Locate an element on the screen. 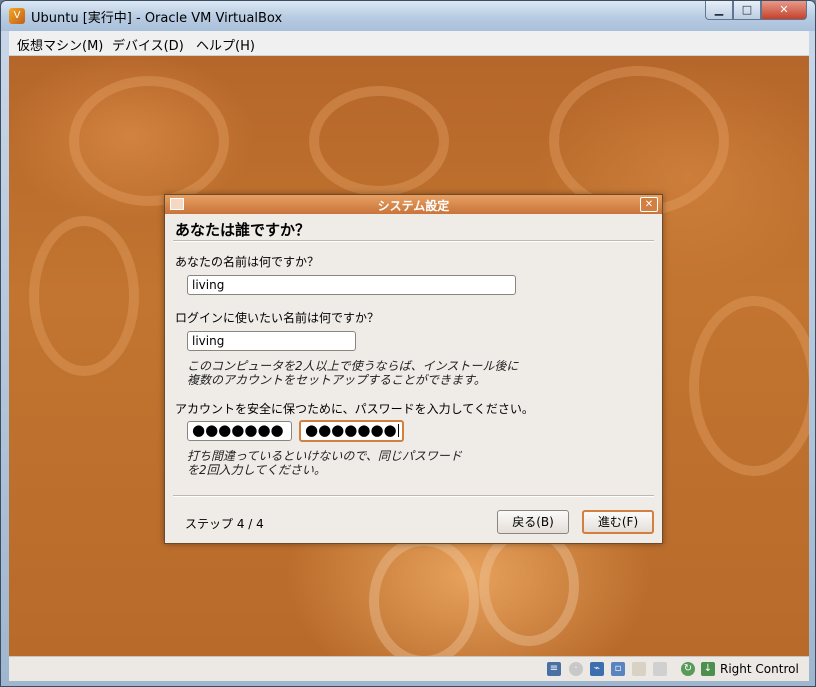 The width and height of the screenshot is (816, 687). name-label: あなたの名前は何ですか？ is located at coordinates (247, 262).